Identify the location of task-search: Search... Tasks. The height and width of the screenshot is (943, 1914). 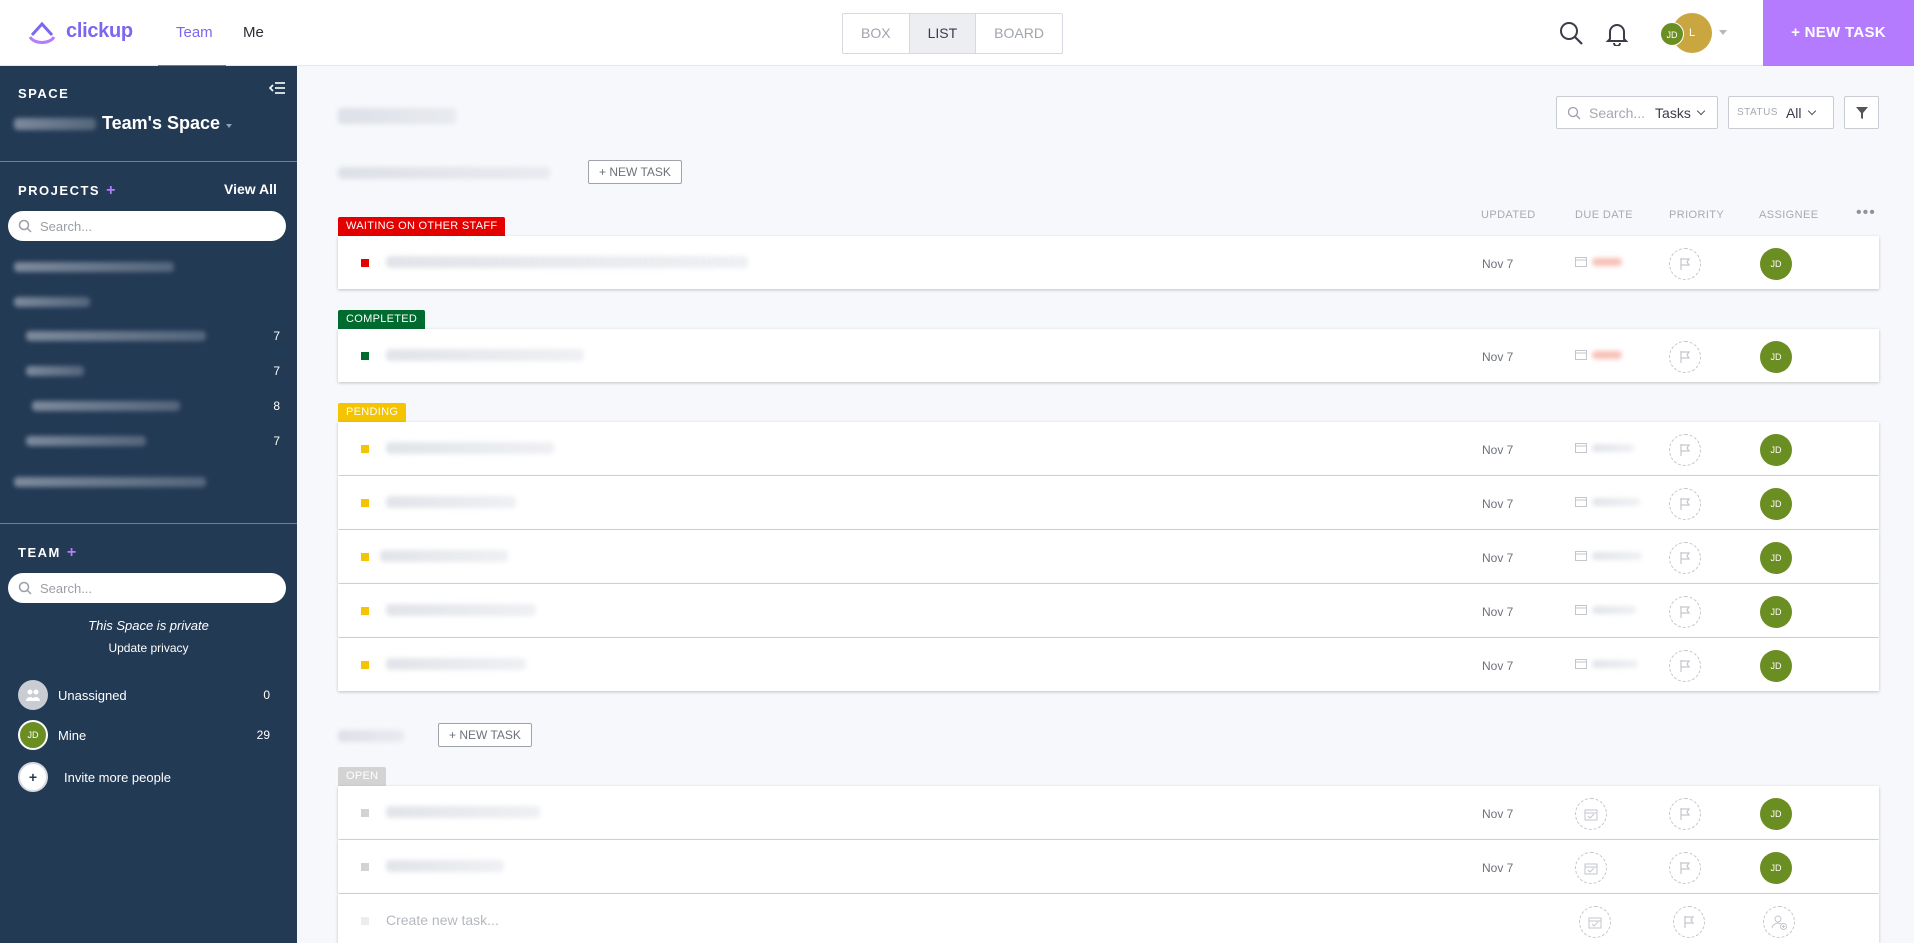
(1637, 112).